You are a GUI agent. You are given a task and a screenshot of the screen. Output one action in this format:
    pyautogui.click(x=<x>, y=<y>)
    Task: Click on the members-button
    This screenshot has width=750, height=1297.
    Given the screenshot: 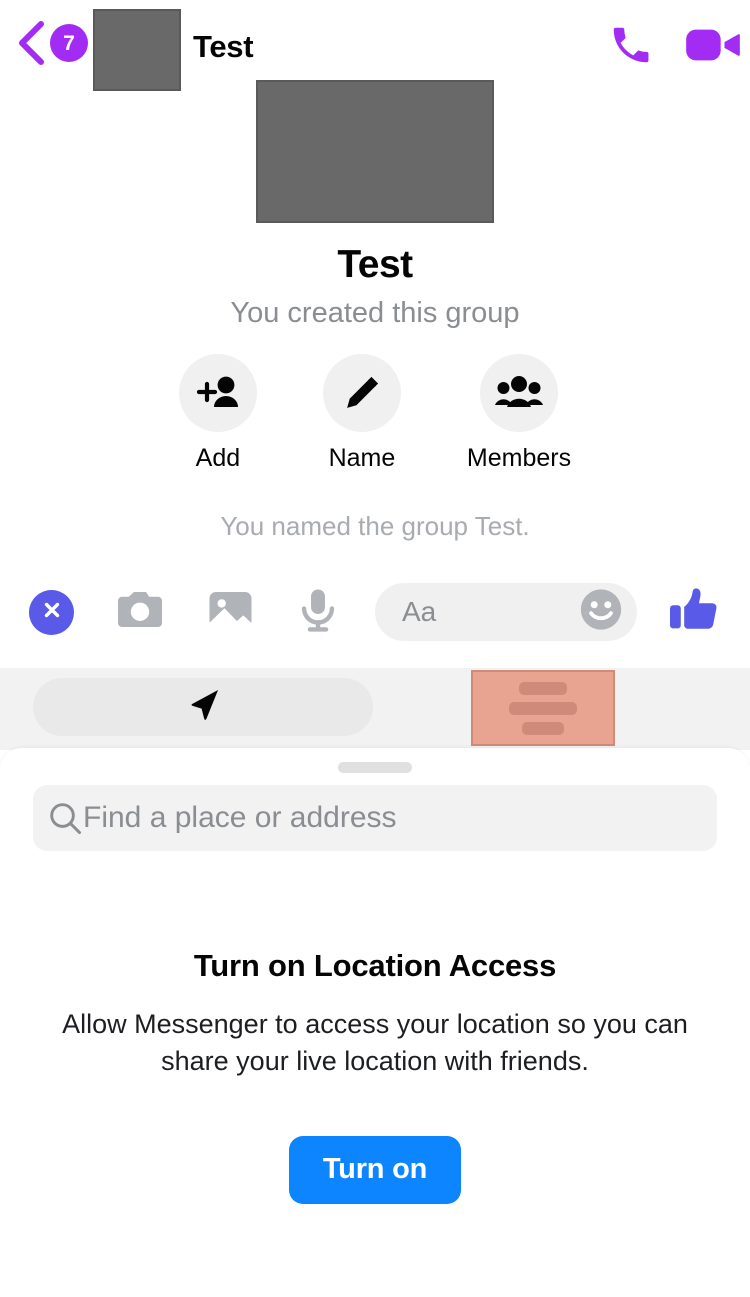 What is the action you would take?
    pyautogui.click(x=519, y=393)
    